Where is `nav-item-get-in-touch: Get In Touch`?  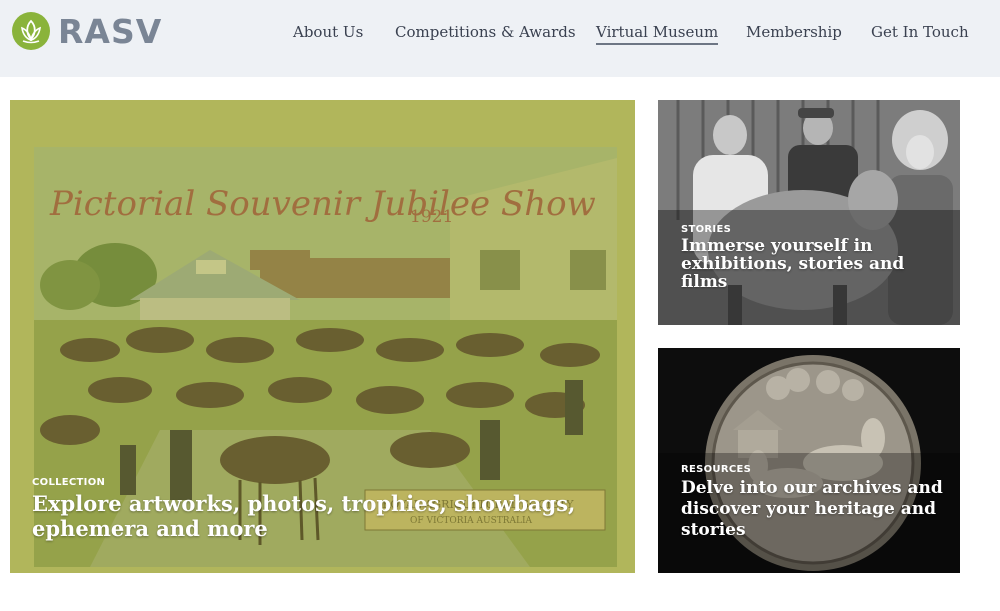 nav-item-get-in-touch: Get In Touch is located at coordinates (920, 32).